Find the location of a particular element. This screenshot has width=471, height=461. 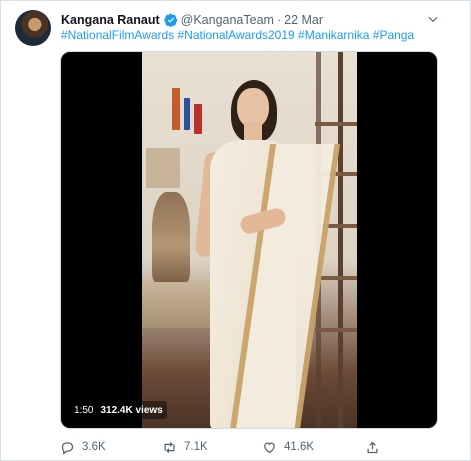

action-bar: 3.6K 7.1K 41.6K is located at coordinates (225, 447).